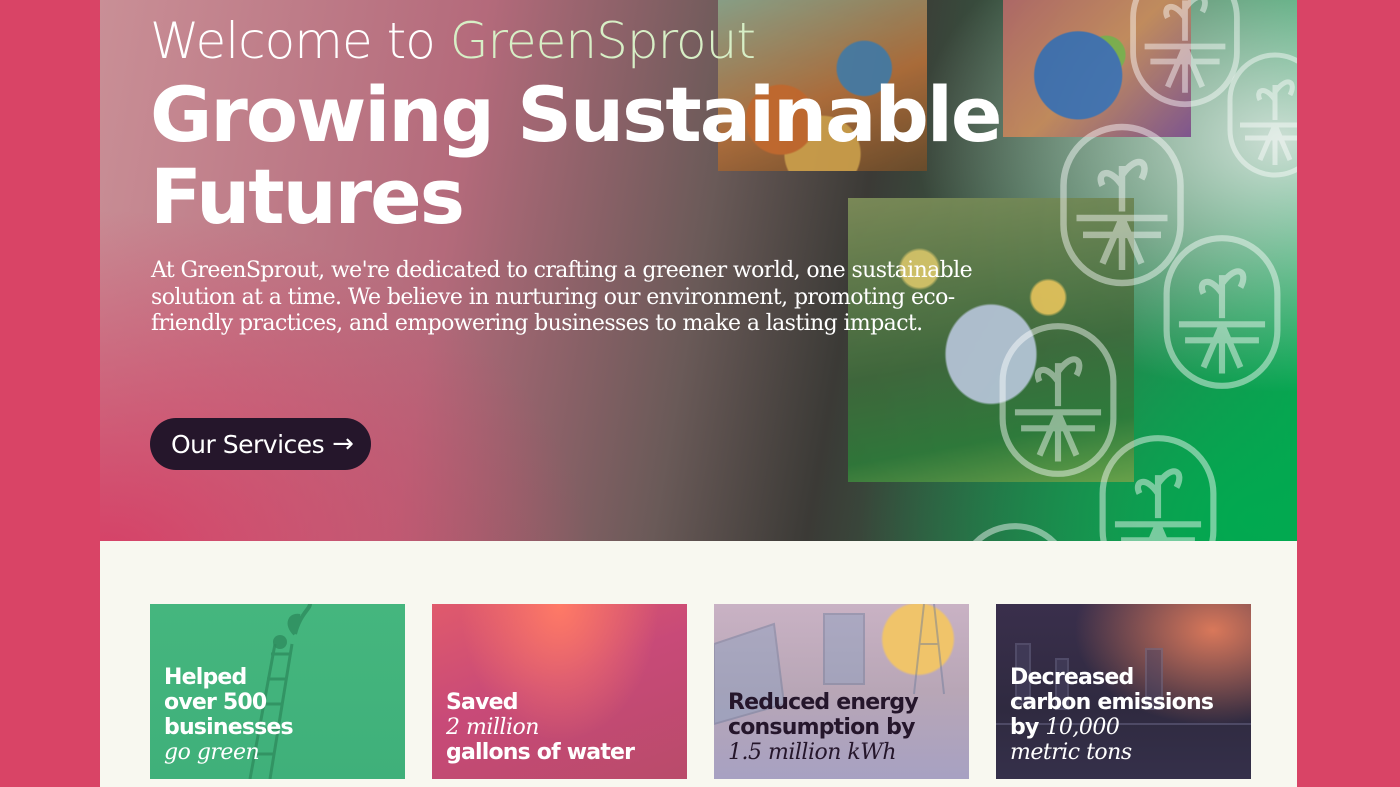 The image size is (1400, 787). What do you see at coordinates (1028, 727) in the screenshot?
I see `stat-prefix: by` at bounding box center [1028, 727].